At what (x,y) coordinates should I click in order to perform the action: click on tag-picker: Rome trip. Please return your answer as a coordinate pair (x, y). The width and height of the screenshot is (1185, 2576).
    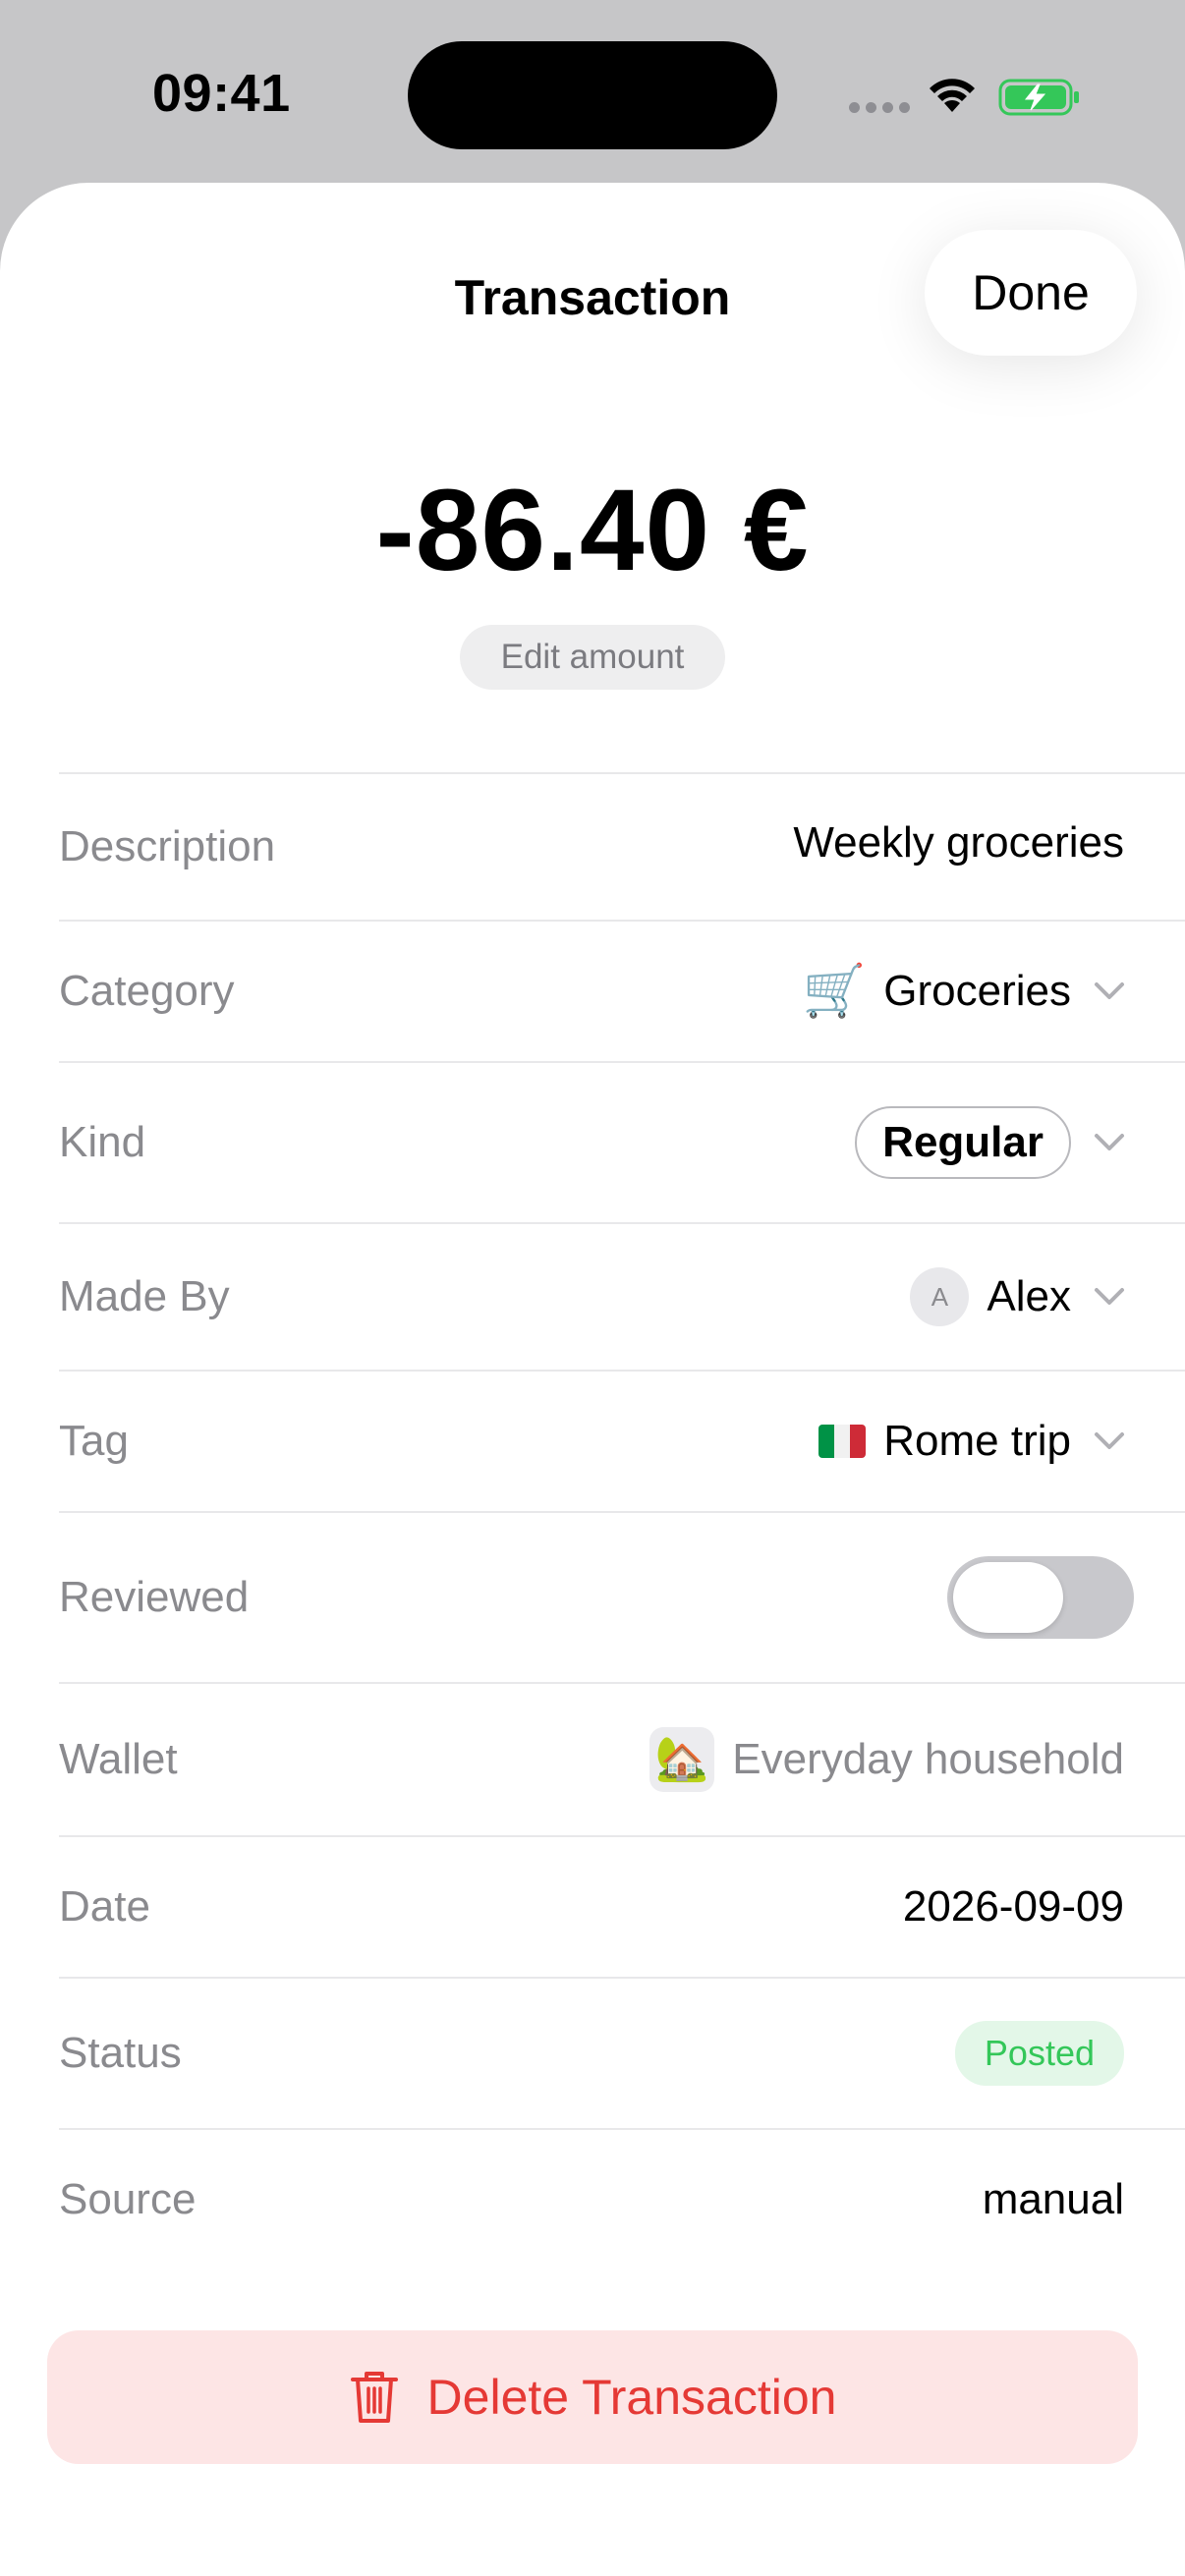
    Looking at the image, I should click on (972, 1441).